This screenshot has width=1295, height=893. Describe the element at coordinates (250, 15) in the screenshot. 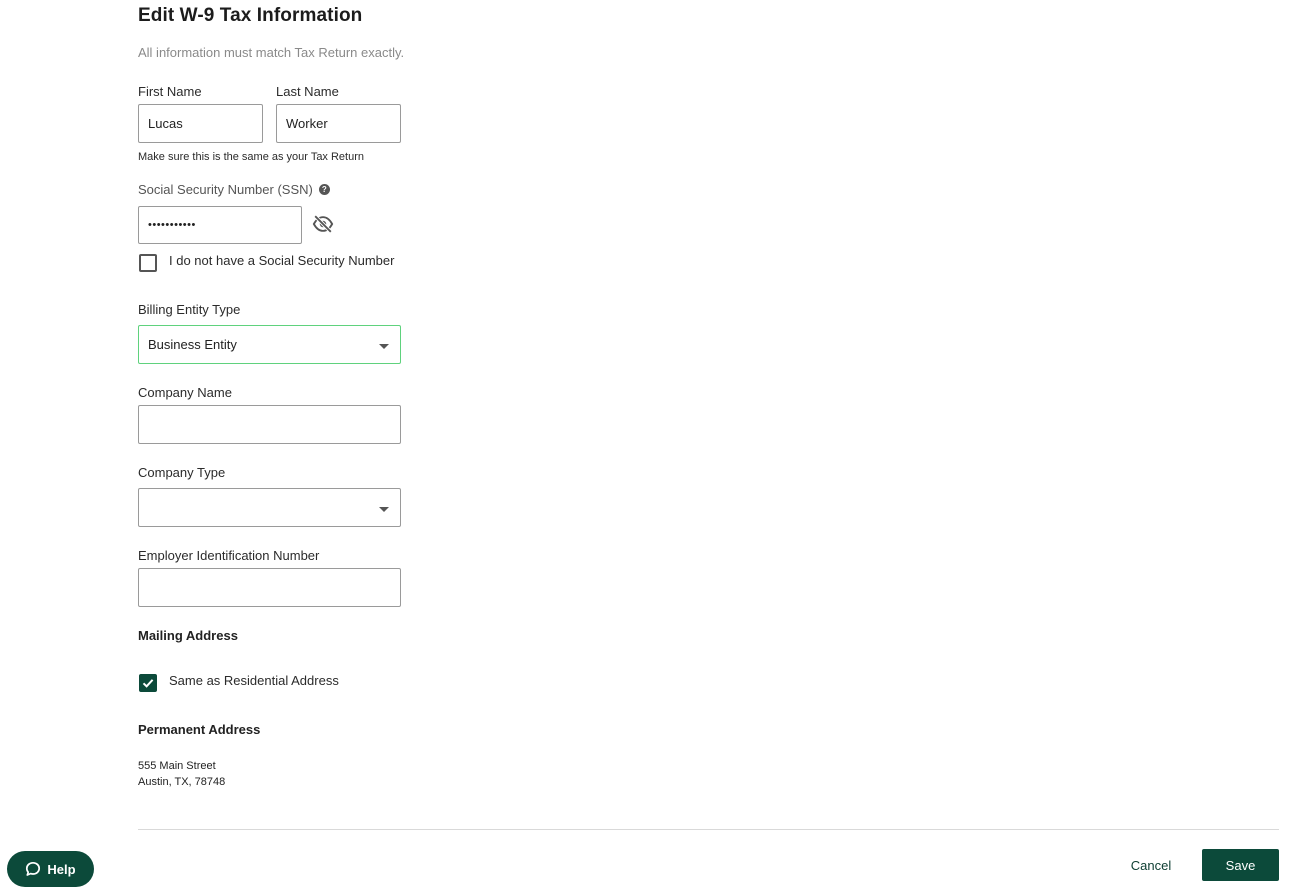

I see `page-title: Edit W-9 Tax Information` at that location.